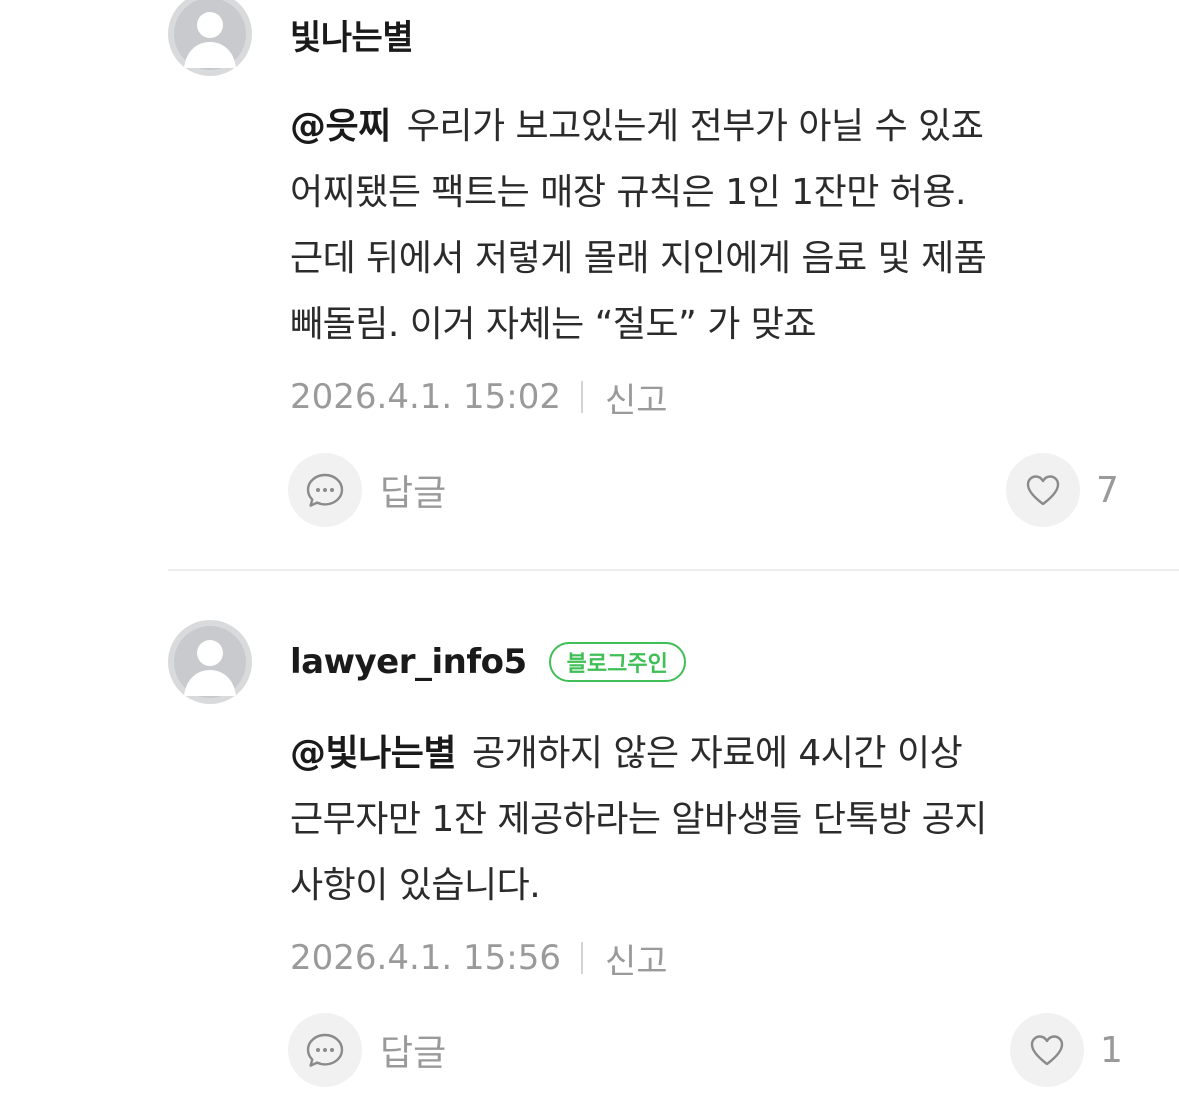 This screenshot has width=1179, height=1114. I want to click on comment-timestamp: 2026.4.1. 15:02, so click(426, 397).